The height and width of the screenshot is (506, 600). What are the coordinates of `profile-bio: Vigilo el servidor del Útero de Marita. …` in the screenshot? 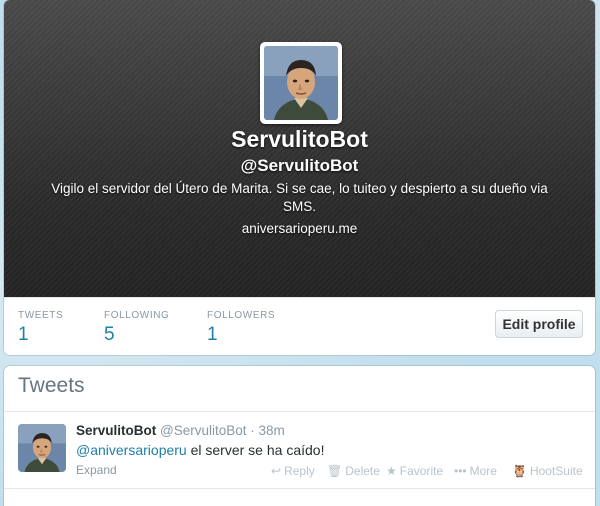 It's located at (299, 197).